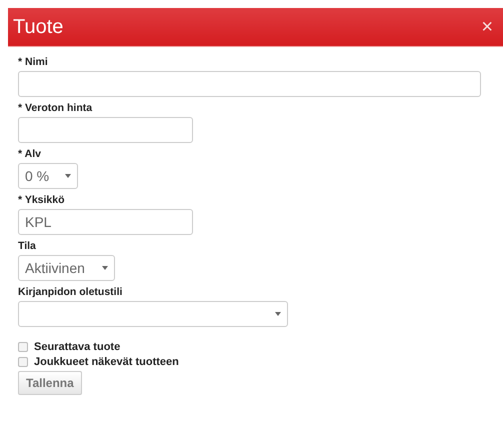  What do you see at coordinates (30, 154) in the screenshot?
I see `field-label: * Alv` at bounding box center [30, 154].